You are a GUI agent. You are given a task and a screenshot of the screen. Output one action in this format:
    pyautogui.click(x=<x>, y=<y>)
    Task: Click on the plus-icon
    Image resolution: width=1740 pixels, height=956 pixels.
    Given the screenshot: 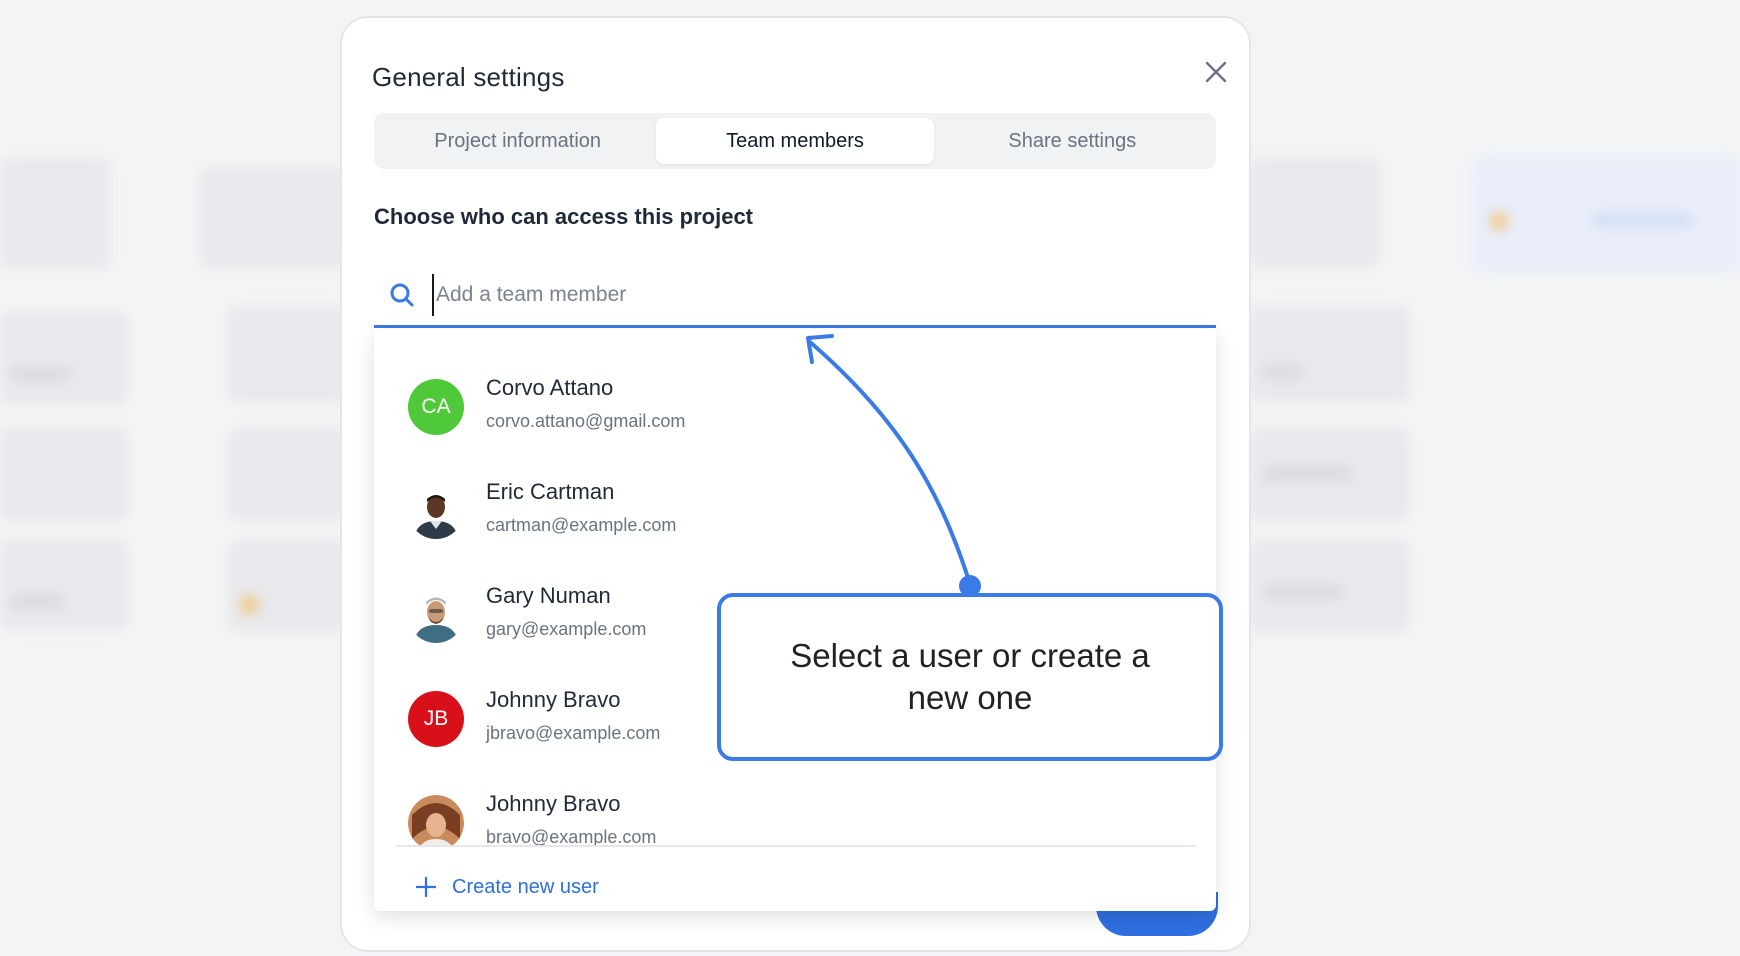 What is the action you would take?
    pyautogui.click(x=426, y=887)
    